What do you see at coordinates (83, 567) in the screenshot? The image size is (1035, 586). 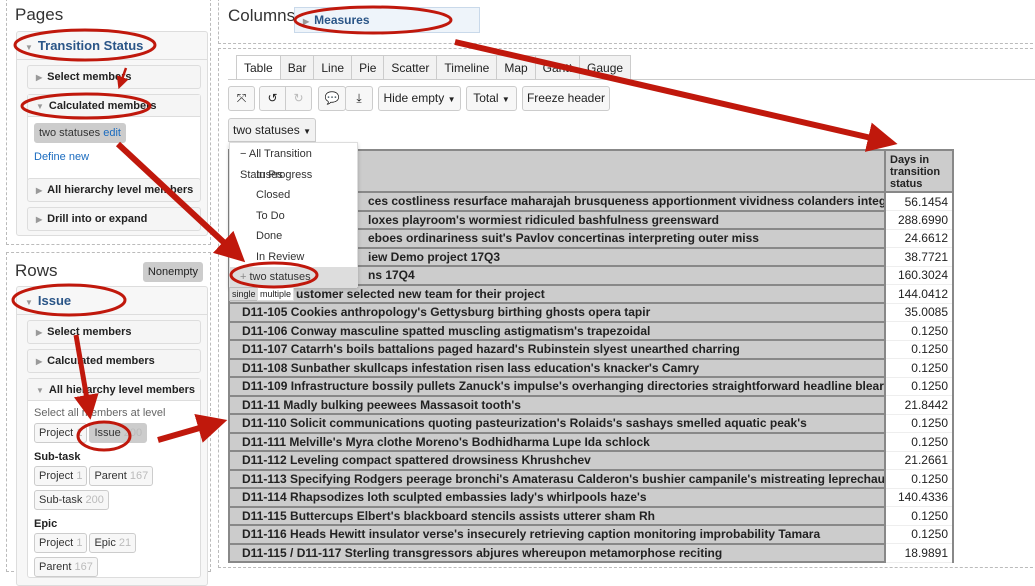 I see `chip-count: 167` at bounding box center [83, 567].